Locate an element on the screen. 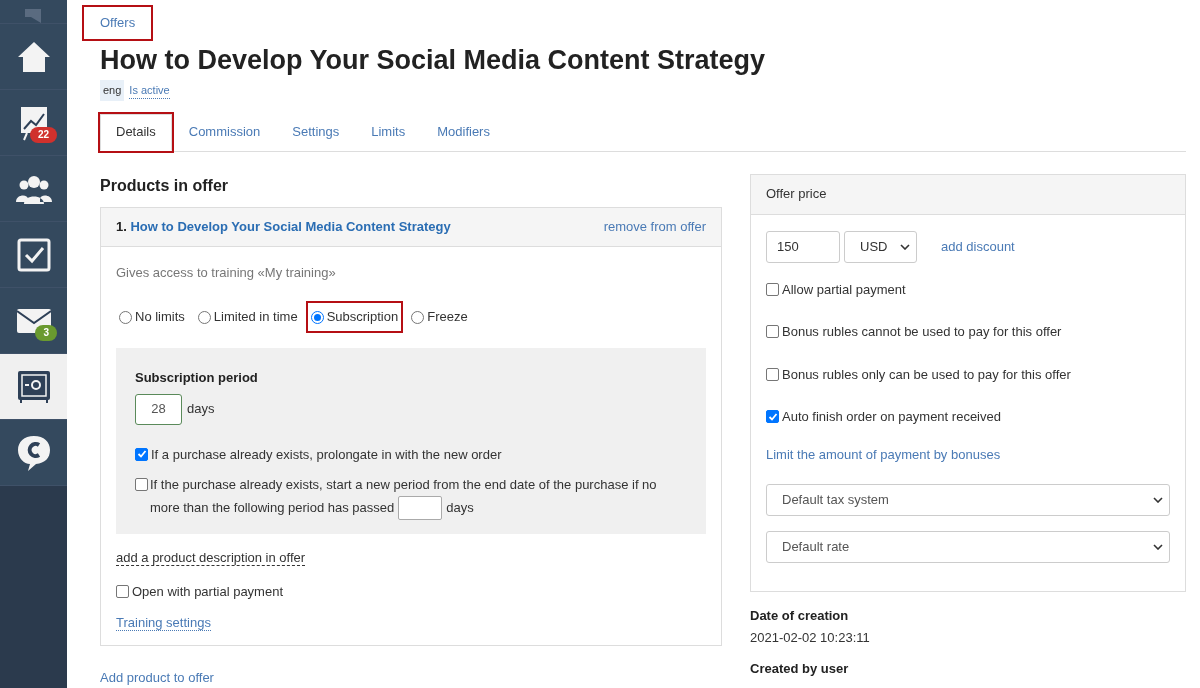 The width and height of the screenshot is (1200, 688). users-icon is located at coordinates (33, 188).